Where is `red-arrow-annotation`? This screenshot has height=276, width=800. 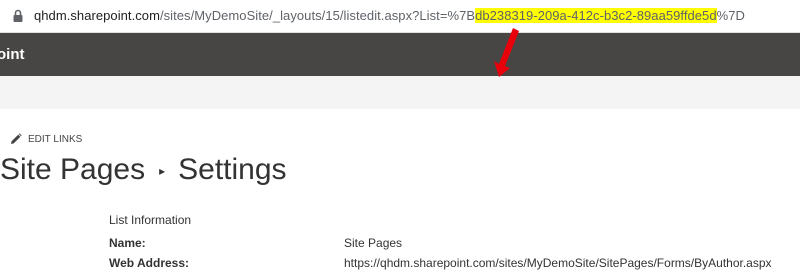 red-arrow-annotation is located at coordinates (506, 52).